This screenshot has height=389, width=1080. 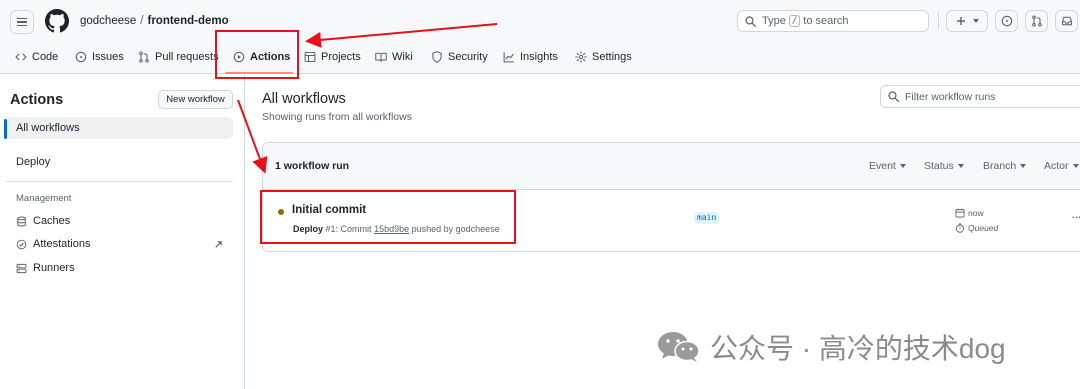 I want to click on dropdown-label: Branch, so click(x=1000, y=166).